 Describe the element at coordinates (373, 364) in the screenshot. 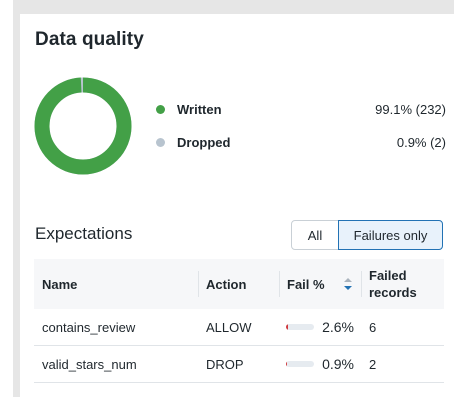

I see `cell-failed-records: 2` at that location.